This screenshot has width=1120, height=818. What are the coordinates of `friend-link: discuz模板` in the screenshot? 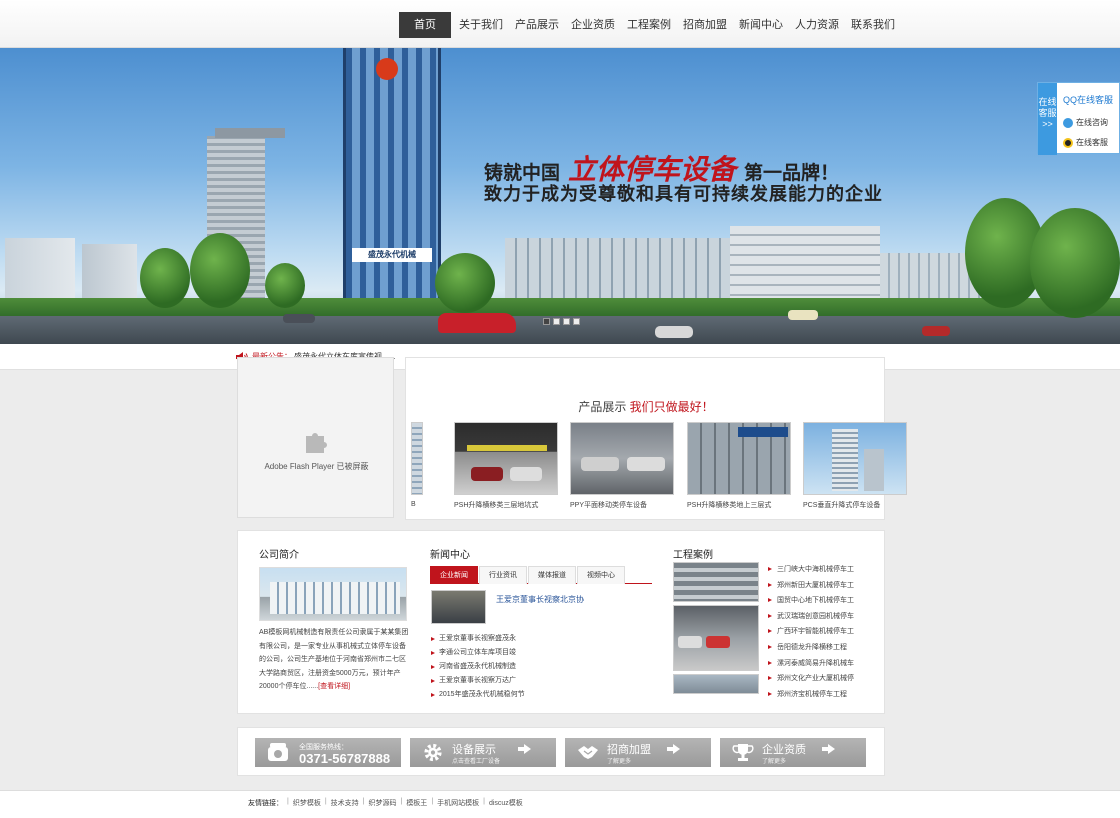 It's located at (506, 803).